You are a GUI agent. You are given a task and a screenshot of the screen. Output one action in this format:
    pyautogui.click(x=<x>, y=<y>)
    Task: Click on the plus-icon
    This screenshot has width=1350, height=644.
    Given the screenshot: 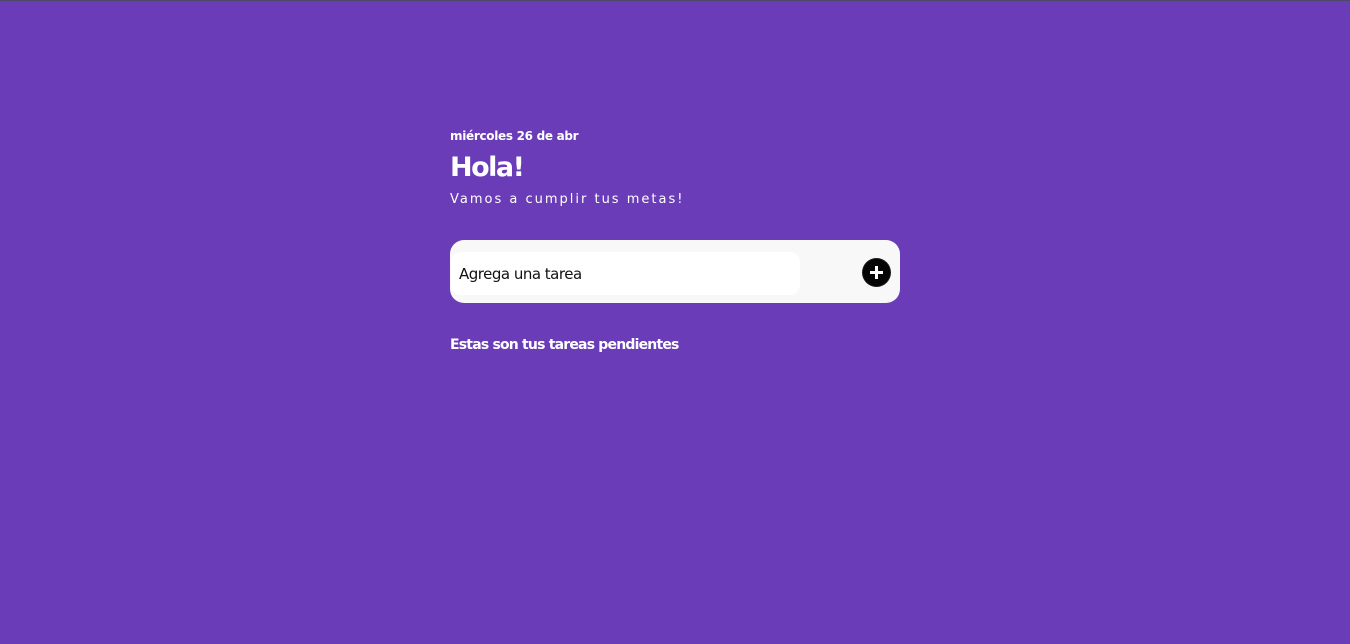 What is the action you would take?
    pyautogui.click(x=876, y=272)
    